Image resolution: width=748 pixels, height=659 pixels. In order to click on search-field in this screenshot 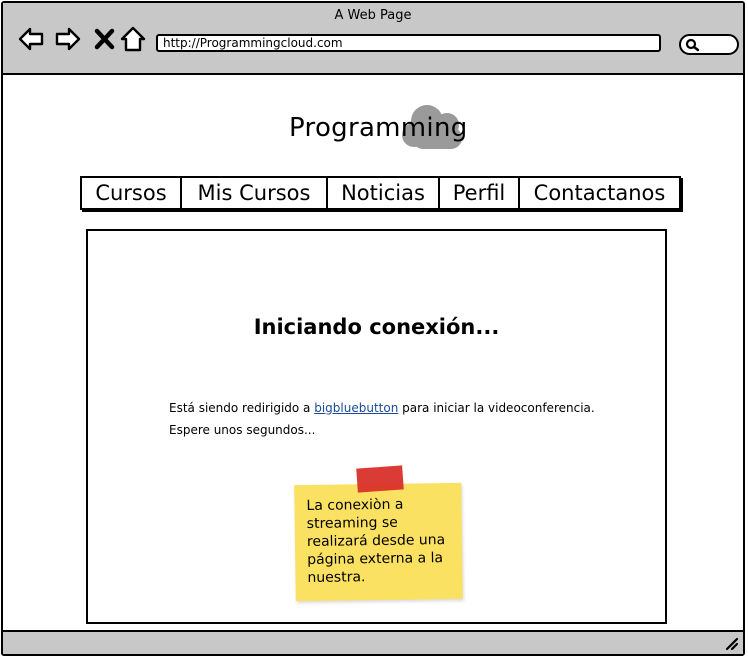, I will do `click(709, 44)`.